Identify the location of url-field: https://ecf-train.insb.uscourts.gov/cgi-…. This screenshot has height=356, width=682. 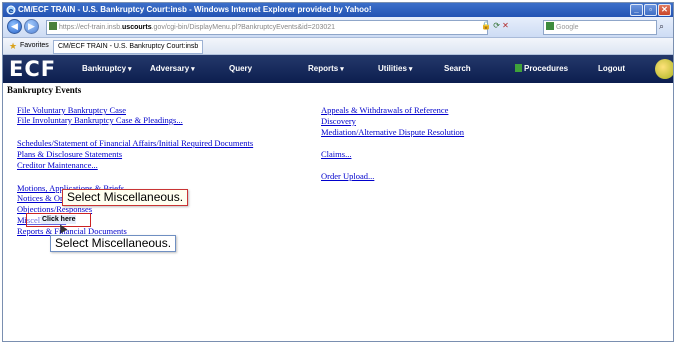
(267, 27).